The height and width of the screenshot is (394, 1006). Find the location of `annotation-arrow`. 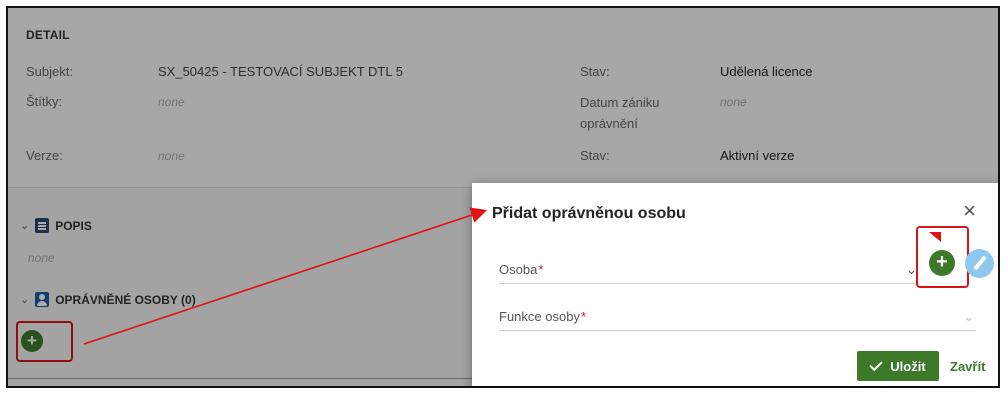

annotation-arrow is located at coordinates (285, 276).